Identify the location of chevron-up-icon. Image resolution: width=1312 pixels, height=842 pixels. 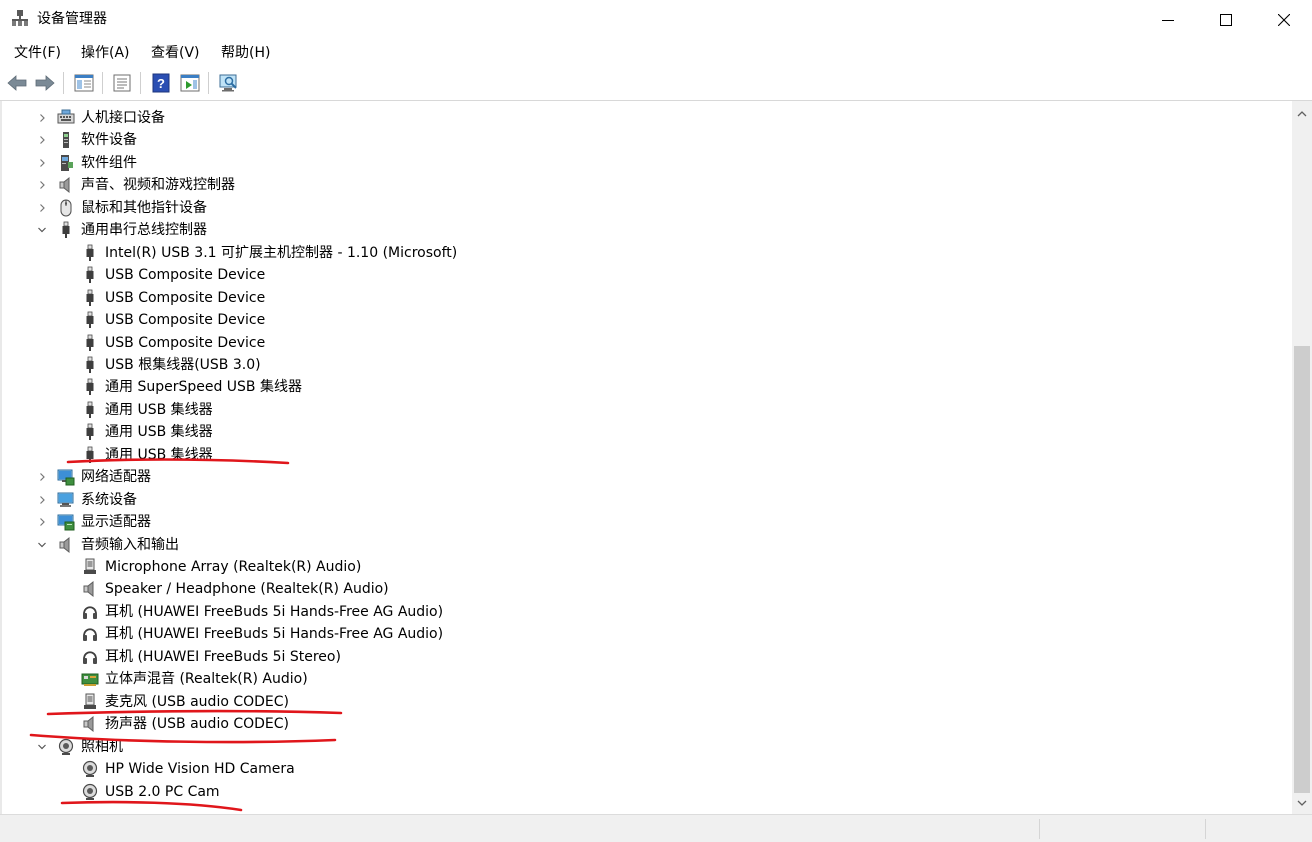
(1302, 114).